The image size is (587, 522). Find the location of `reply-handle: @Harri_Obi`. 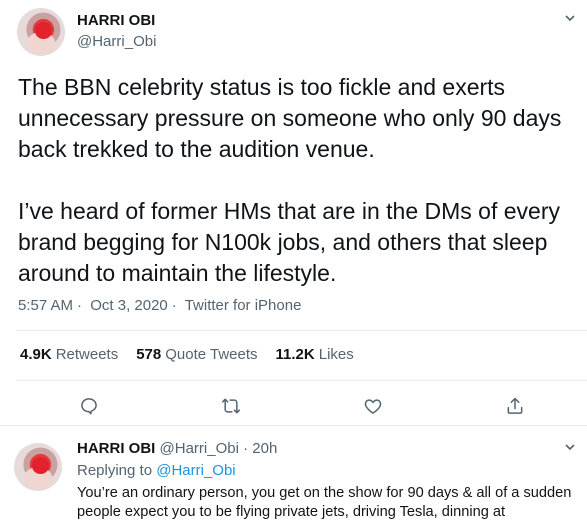

reply-handle: @Harri_Obi is located at coordinates (199, 448).